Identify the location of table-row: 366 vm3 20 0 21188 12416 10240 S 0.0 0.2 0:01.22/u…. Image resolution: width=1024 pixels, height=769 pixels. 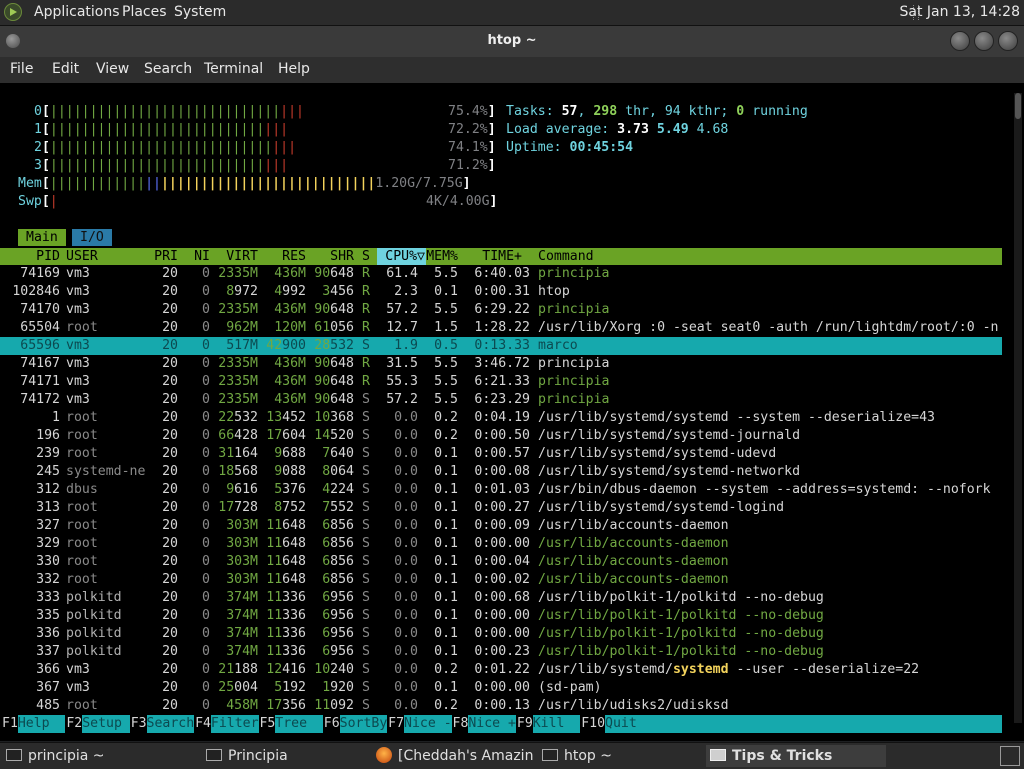
(501, 670).